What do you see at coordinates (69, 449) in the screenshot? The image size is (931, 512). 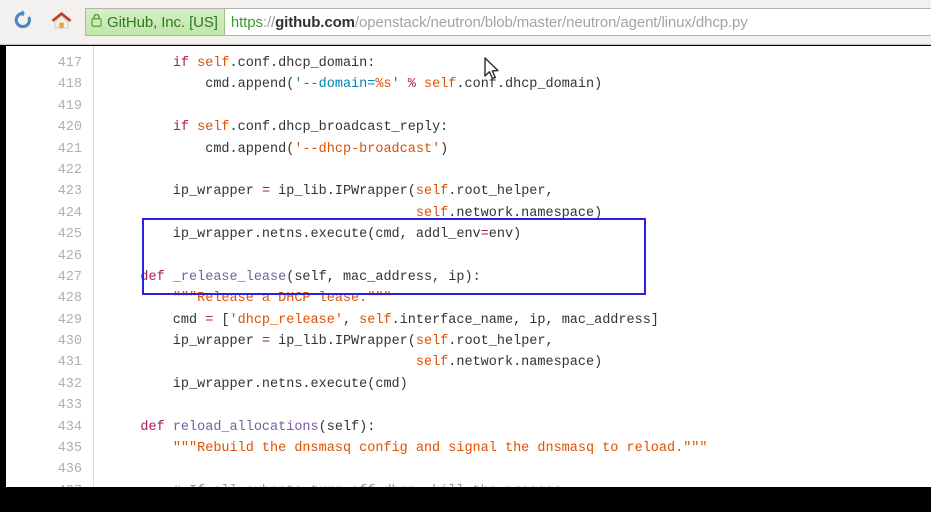 I see `line-number: 435` at bounding box center [69, 449].